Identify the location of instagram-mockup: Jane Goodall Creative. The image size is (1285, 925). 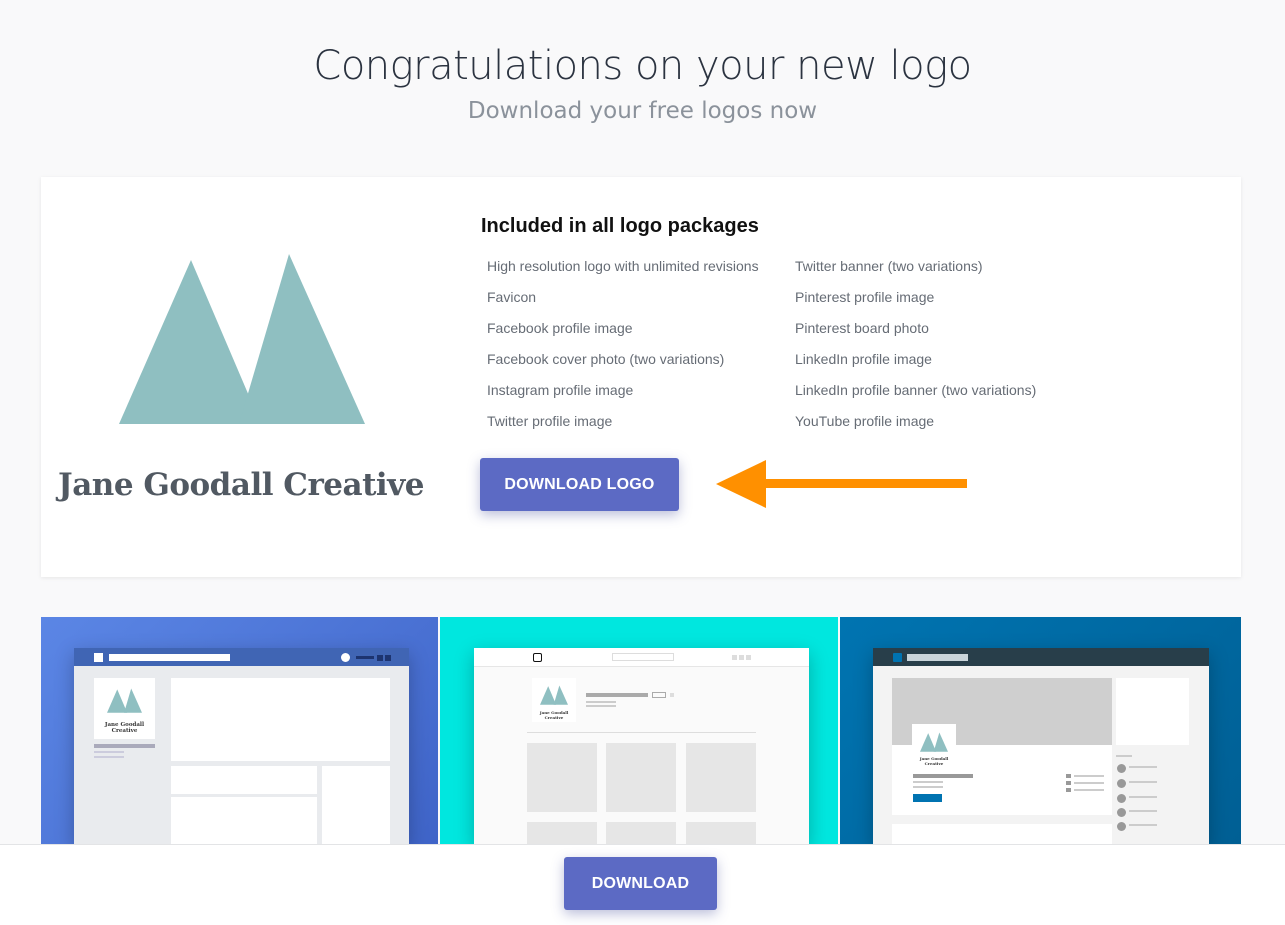
(639, 730).